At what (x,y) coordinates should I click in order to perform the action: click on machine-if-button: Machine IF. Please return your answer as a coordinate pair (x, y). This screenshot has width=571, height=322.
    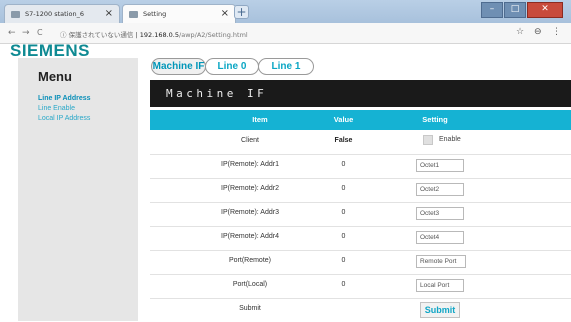
    Looking at the image, I should click on (178, 66).